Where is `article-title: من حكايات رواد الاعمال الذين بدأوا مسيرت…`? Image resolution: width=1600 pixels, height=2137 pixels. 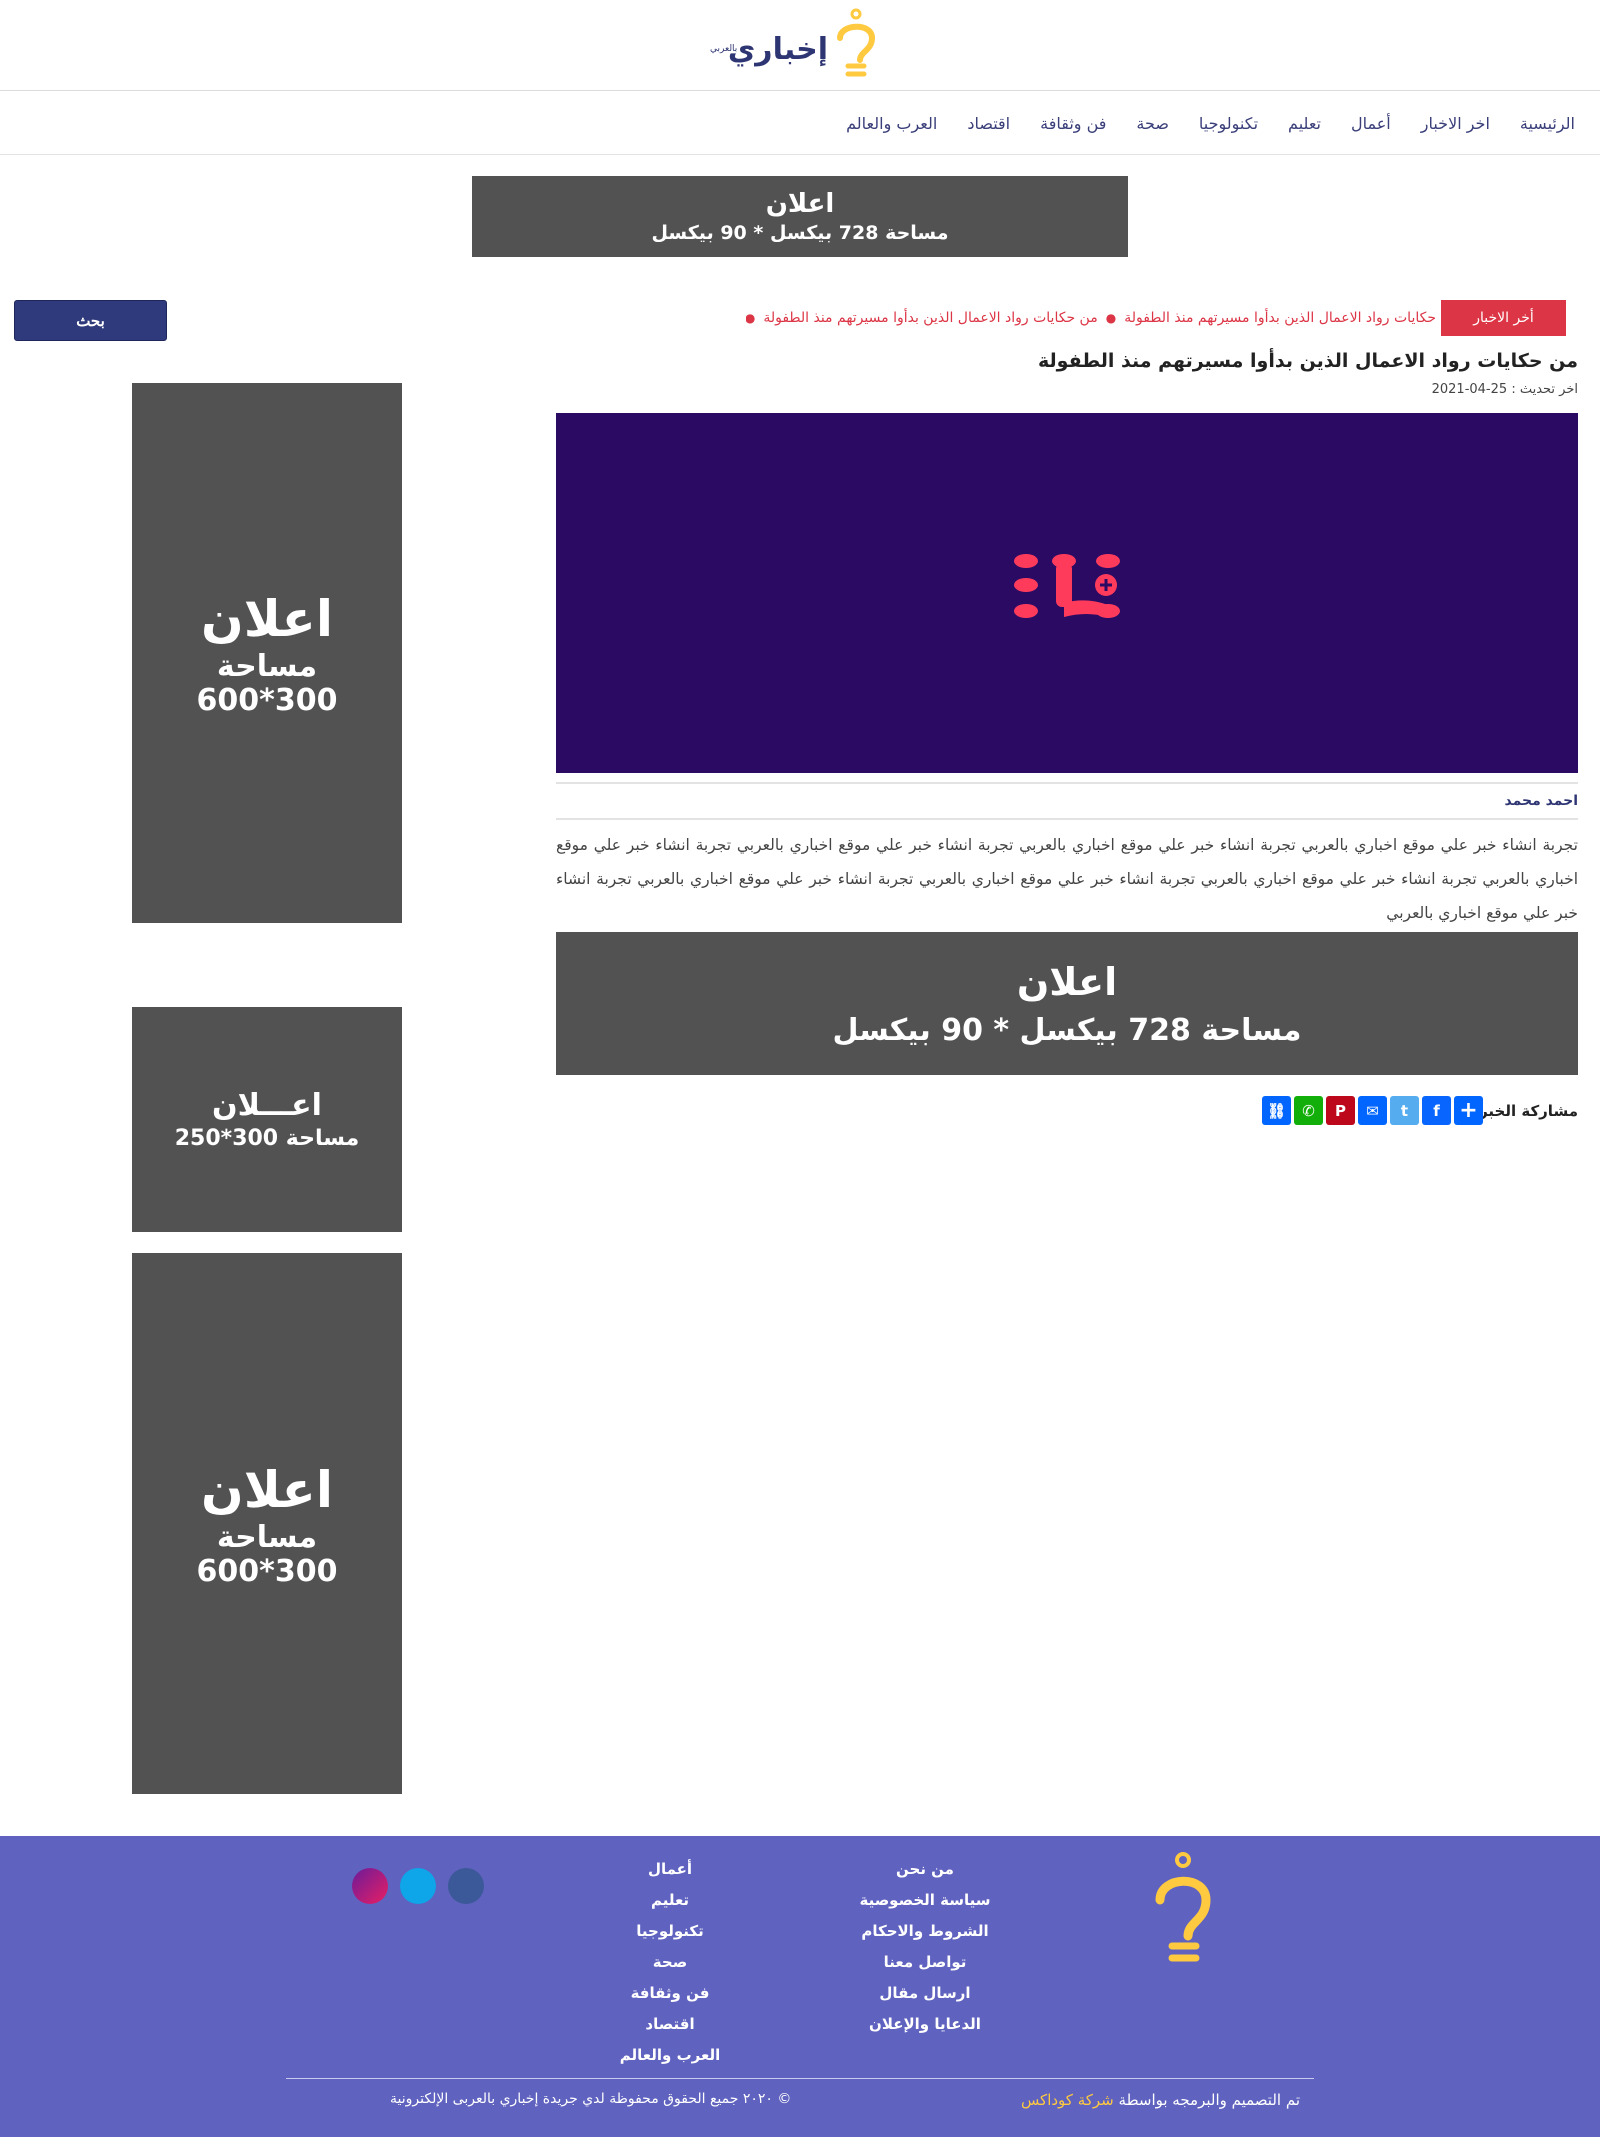
article-title: من حكايات رواد الاعمال الذين بدأوا مسيرت… is located at coordinates (1308, 361).